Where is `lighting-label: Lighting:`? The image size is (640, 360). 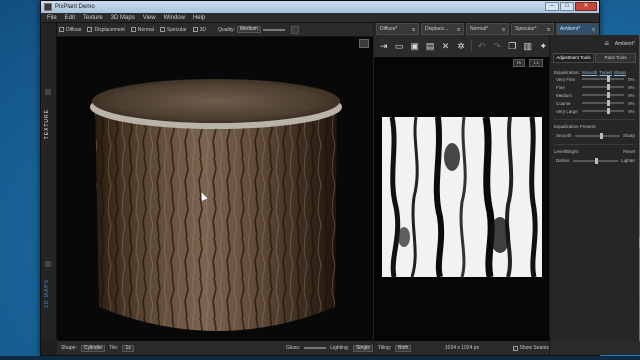 lighting-label: Lighting: is located at coordinates (340, 348).